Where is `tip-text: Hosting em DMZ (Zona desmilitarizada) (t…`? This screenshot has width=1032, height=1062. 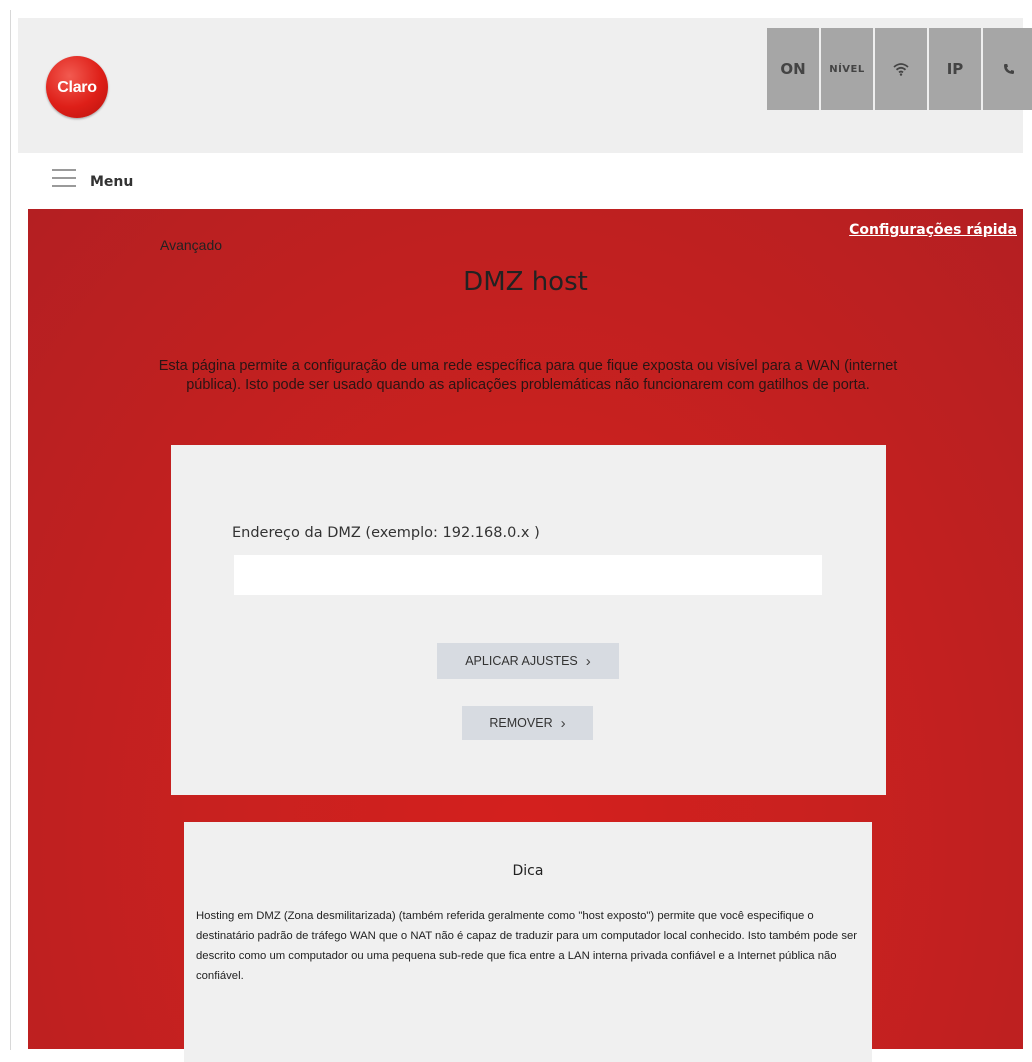 tip-text: Hosting em DMZ (Zona desmilitarizada) (t… is located at coordinates (527, 946).